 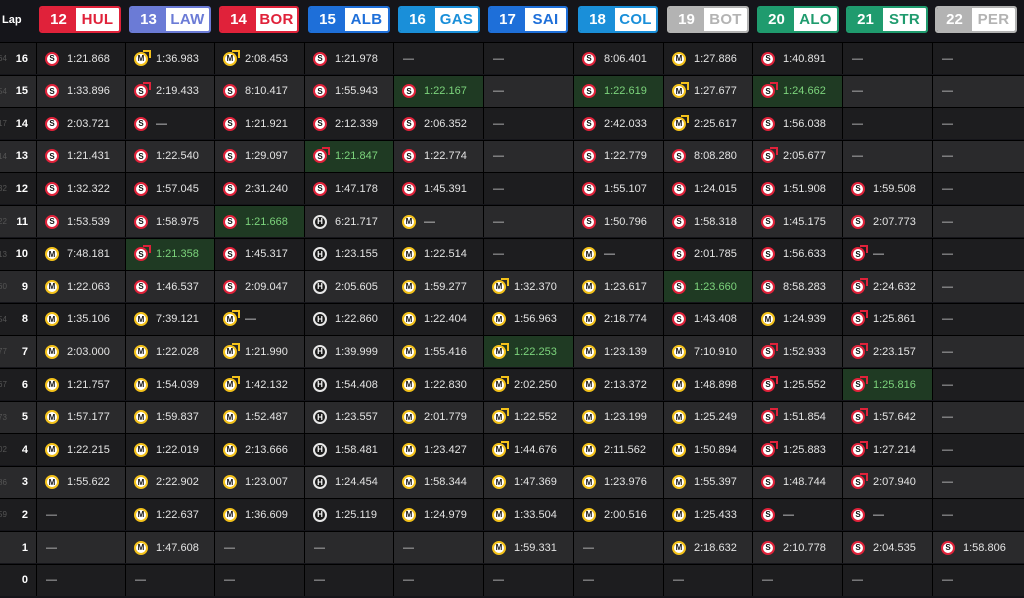 What do you see at coordinates (708, 19) in the screenshot?
I see `driver-tab-bot: 19 BOT` at bounding box center [708, 19].